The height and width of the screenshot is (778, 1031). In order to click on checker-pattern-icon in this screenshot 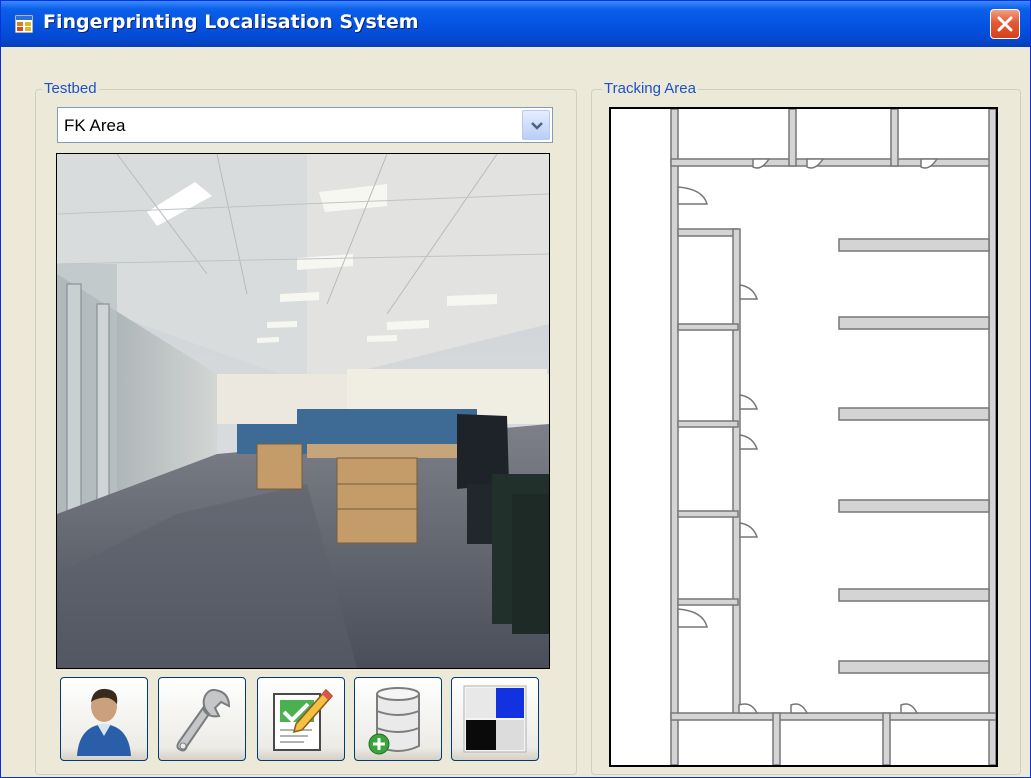, I will do `click(495, 719)`.